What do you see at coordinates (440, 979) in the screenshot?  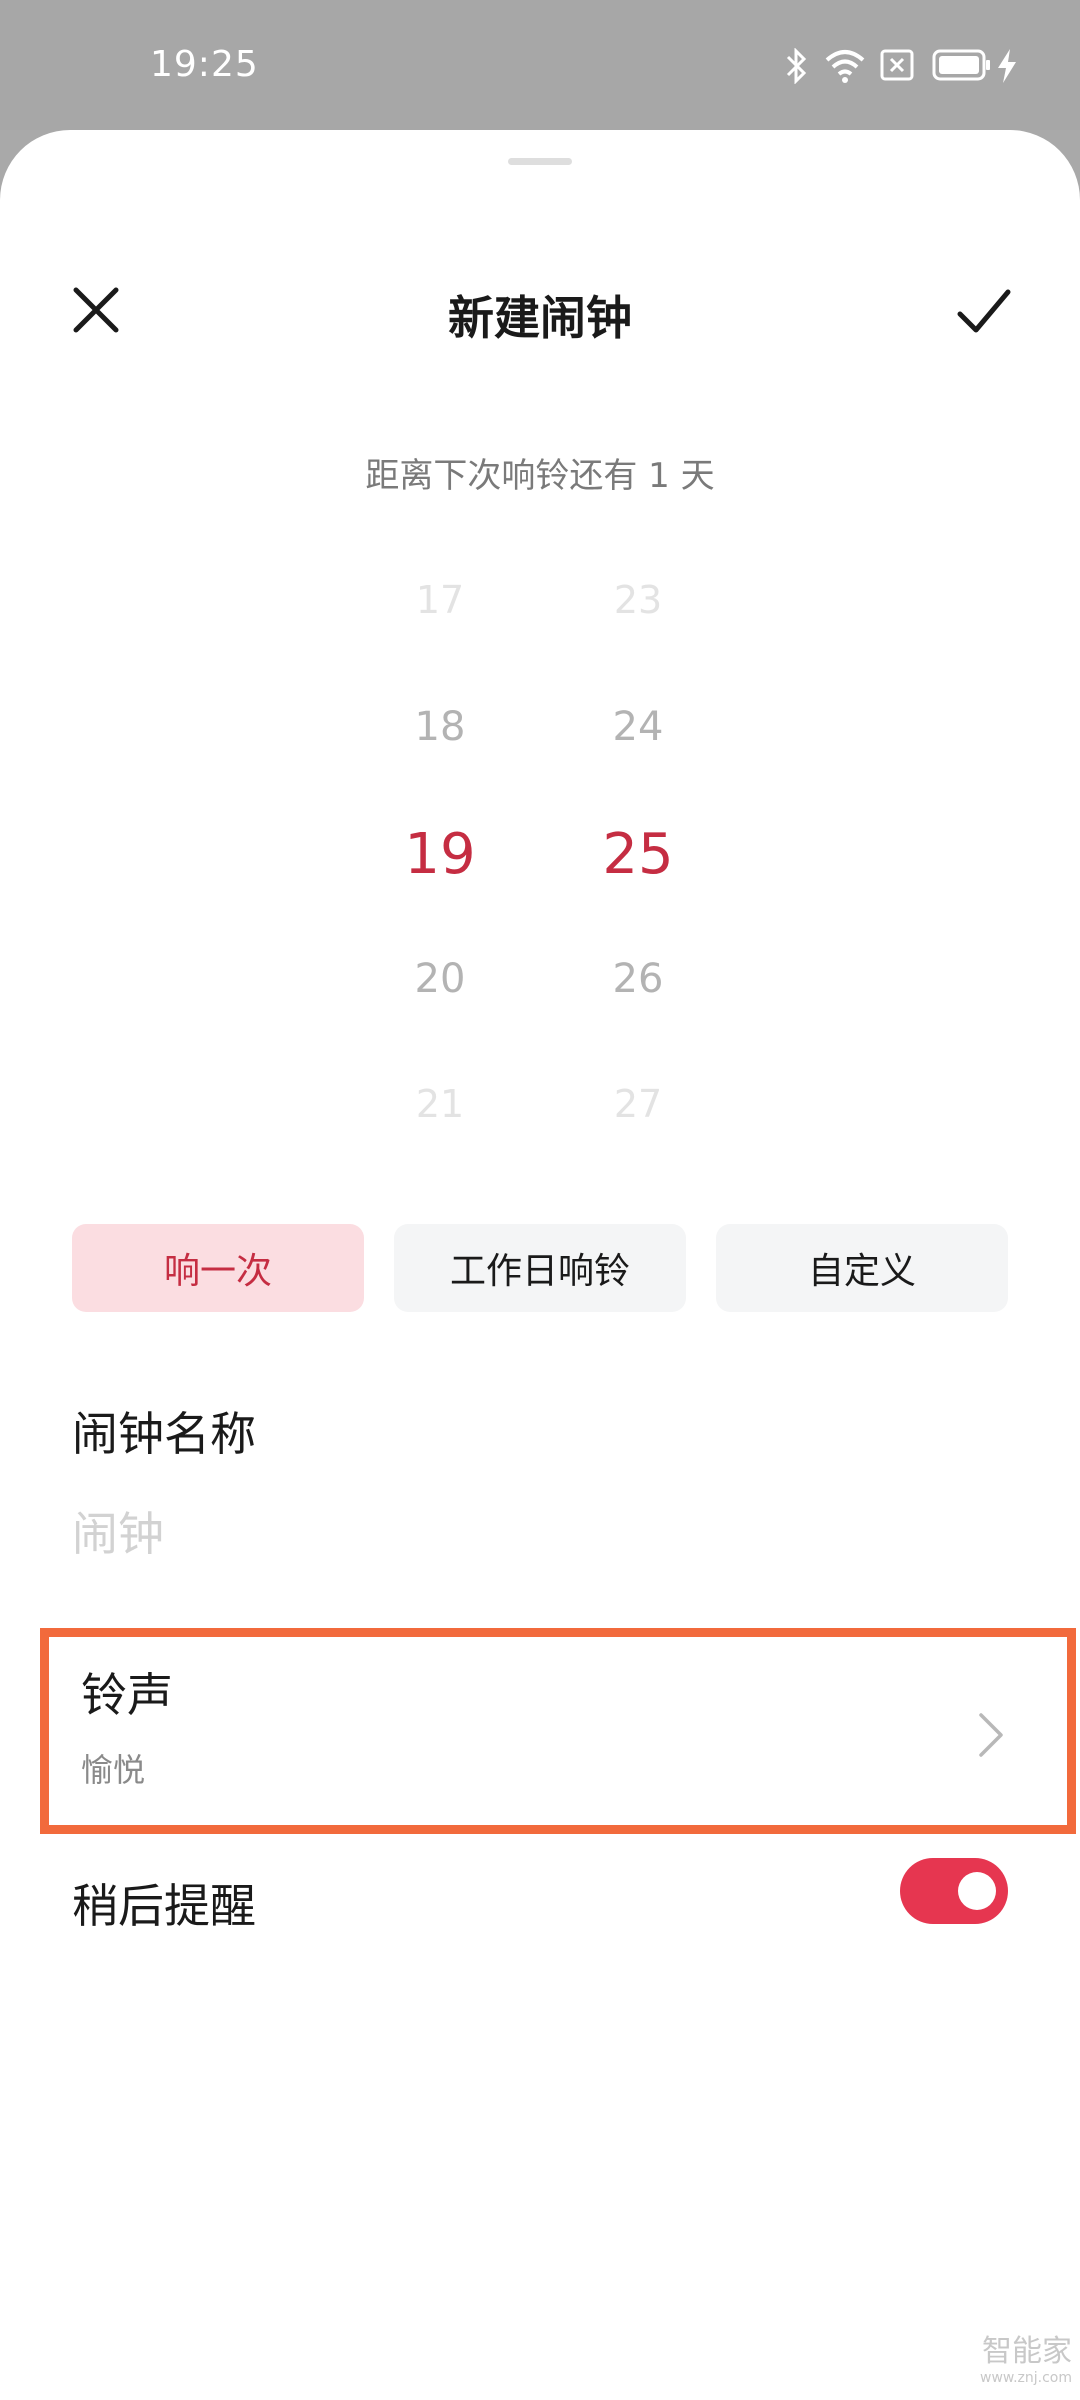 I see `hour-option: 20` at bounding box center [440, 979].